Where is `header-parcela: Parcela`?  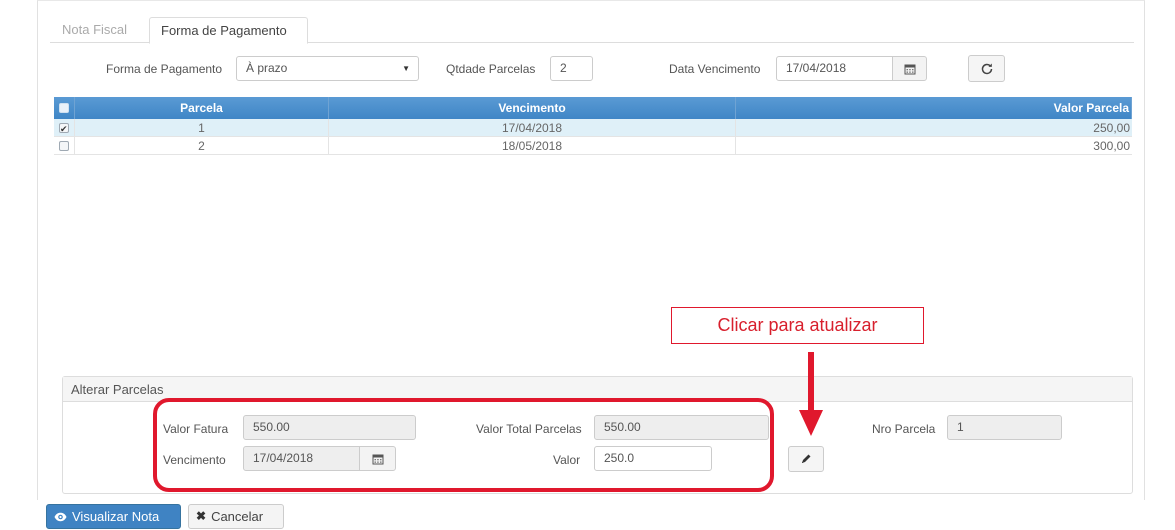
header-parcela: Parcela is located at coordinates (202, 108).